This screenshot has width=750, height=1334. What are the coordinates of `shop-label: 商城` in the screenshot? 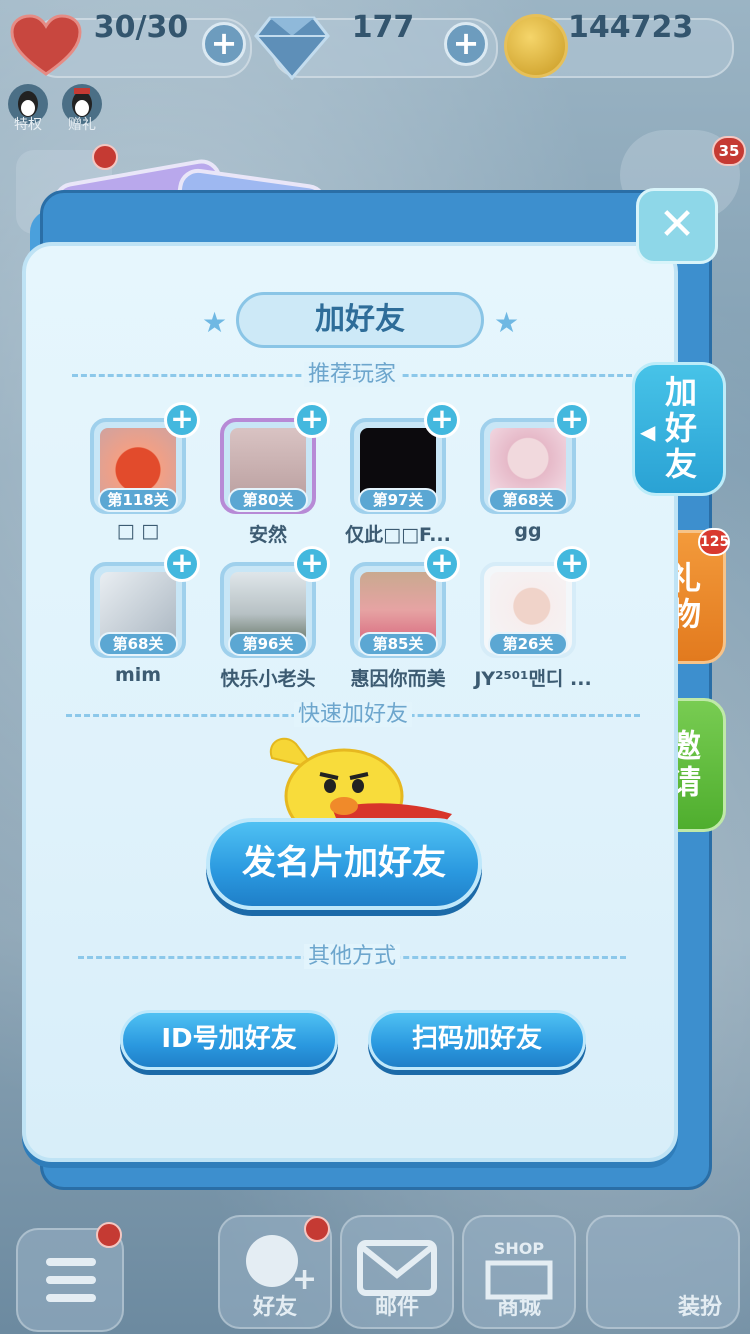 It's located at (518, 1307).